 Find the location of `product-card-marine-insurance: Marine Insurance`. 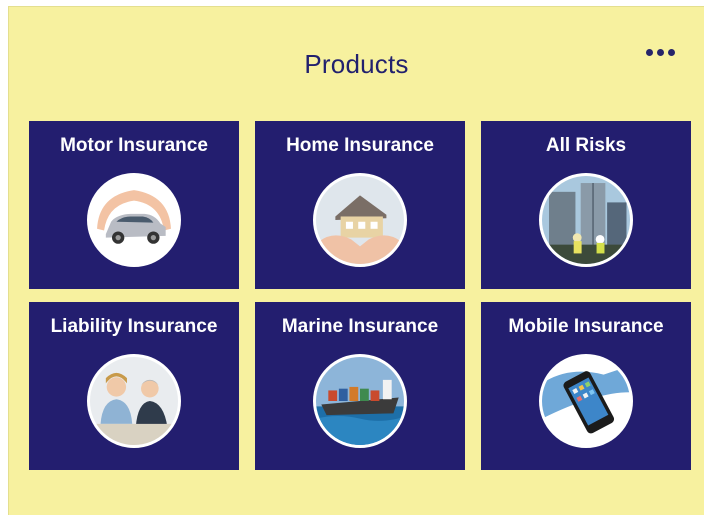

product-card-marine-insurance: Marine Insurance is located at coordinates (360, 386).